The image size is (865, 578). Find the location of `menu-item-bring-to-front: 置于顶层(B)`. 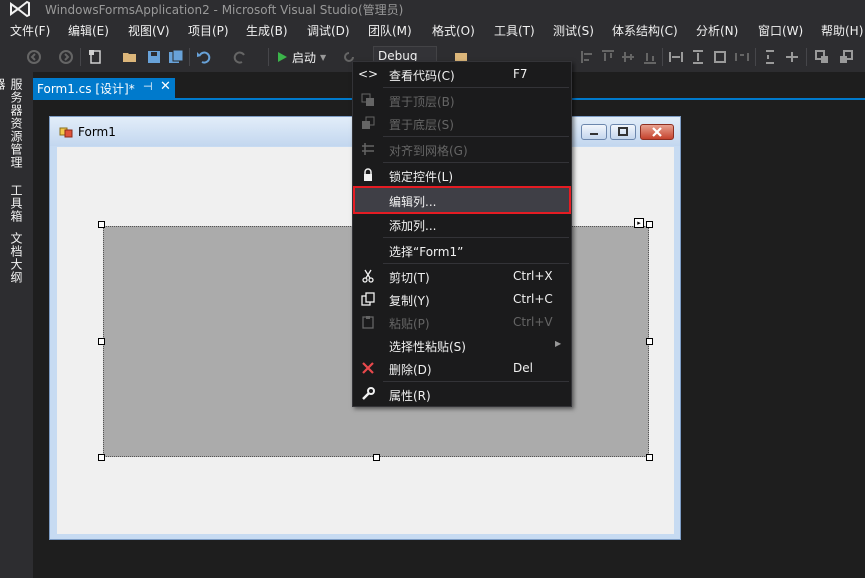

menu-item-bring-to-front: 置于顶层(B) is located at coordinates (462, 100).